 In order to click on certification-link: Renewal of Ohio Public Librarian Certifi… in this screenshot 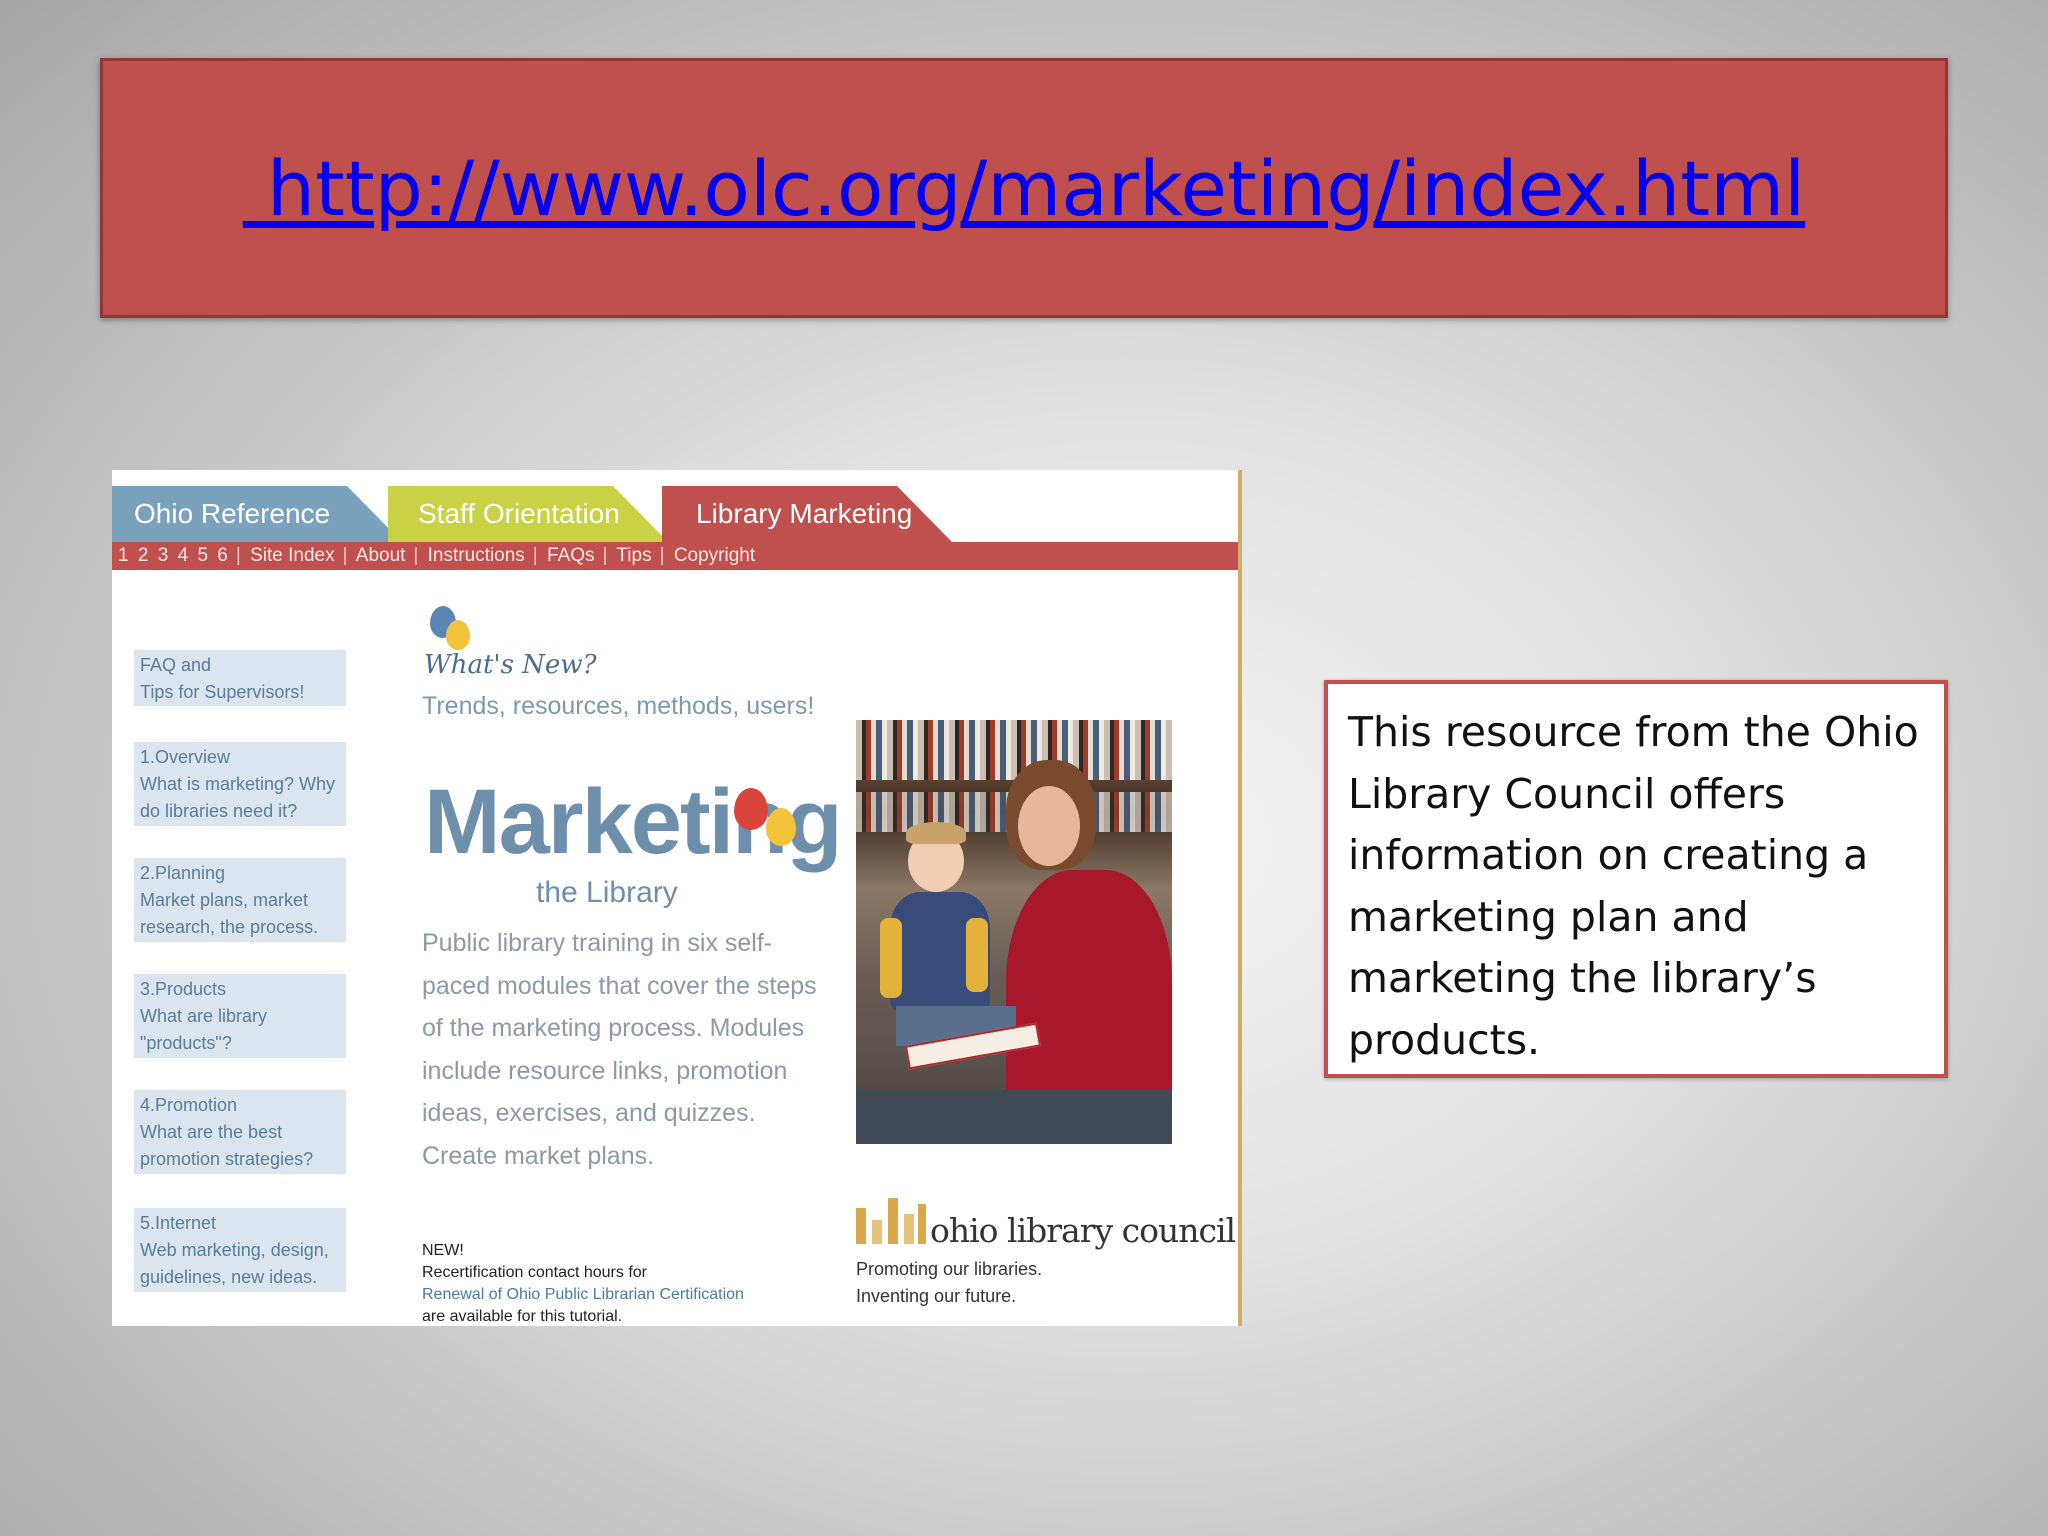, I will do `click(583, 1294)`.